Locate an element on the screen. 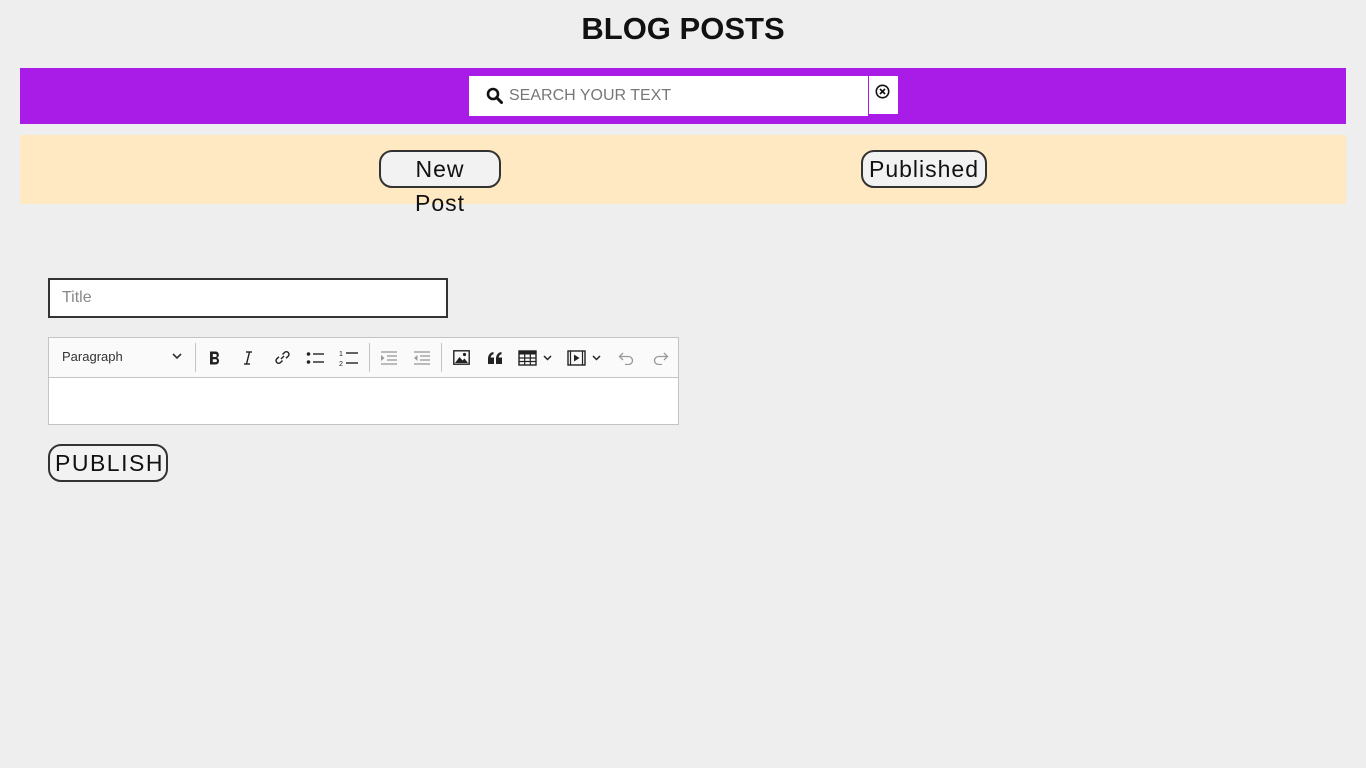  editor-toolbar: Paragraph 1 2 is located at coordinates (363, 358).